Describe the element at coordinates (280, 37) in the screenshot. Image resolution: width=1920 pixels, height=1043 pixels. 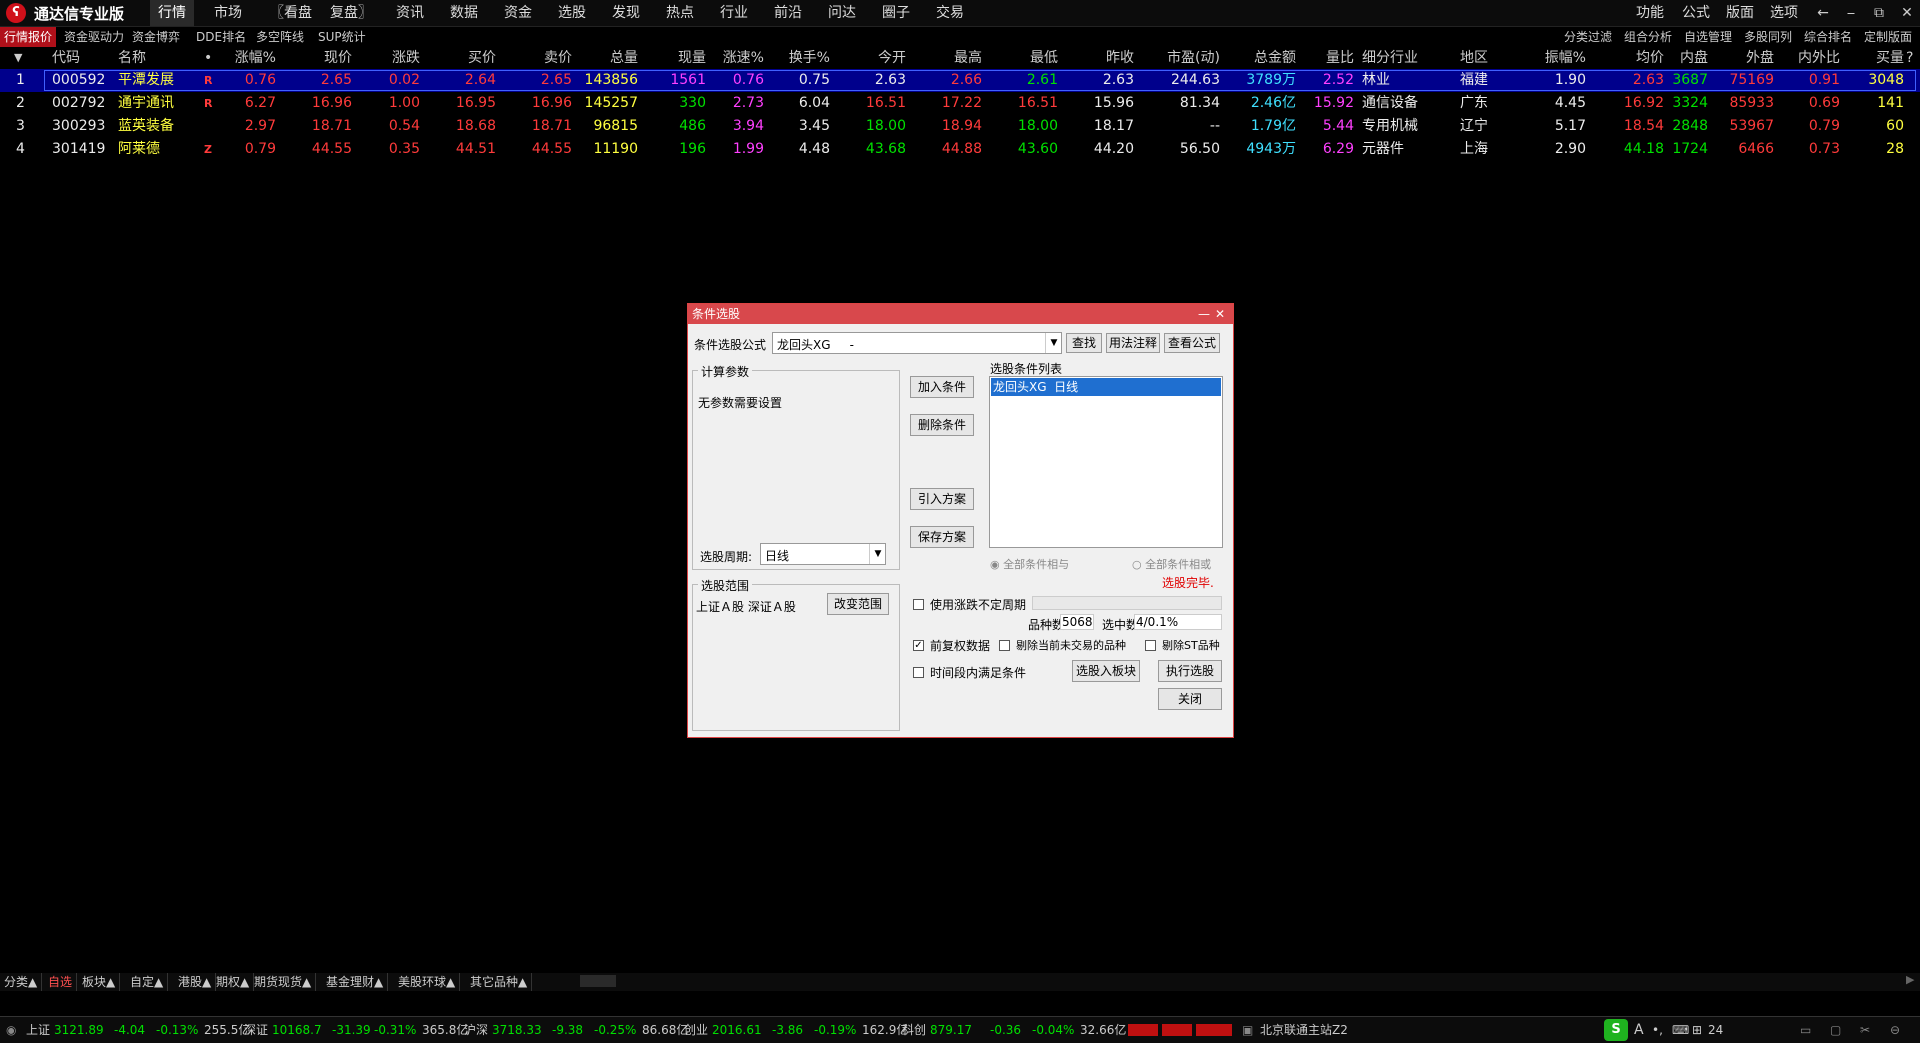
I see `tab-long-short: 多空阵线` at that location.